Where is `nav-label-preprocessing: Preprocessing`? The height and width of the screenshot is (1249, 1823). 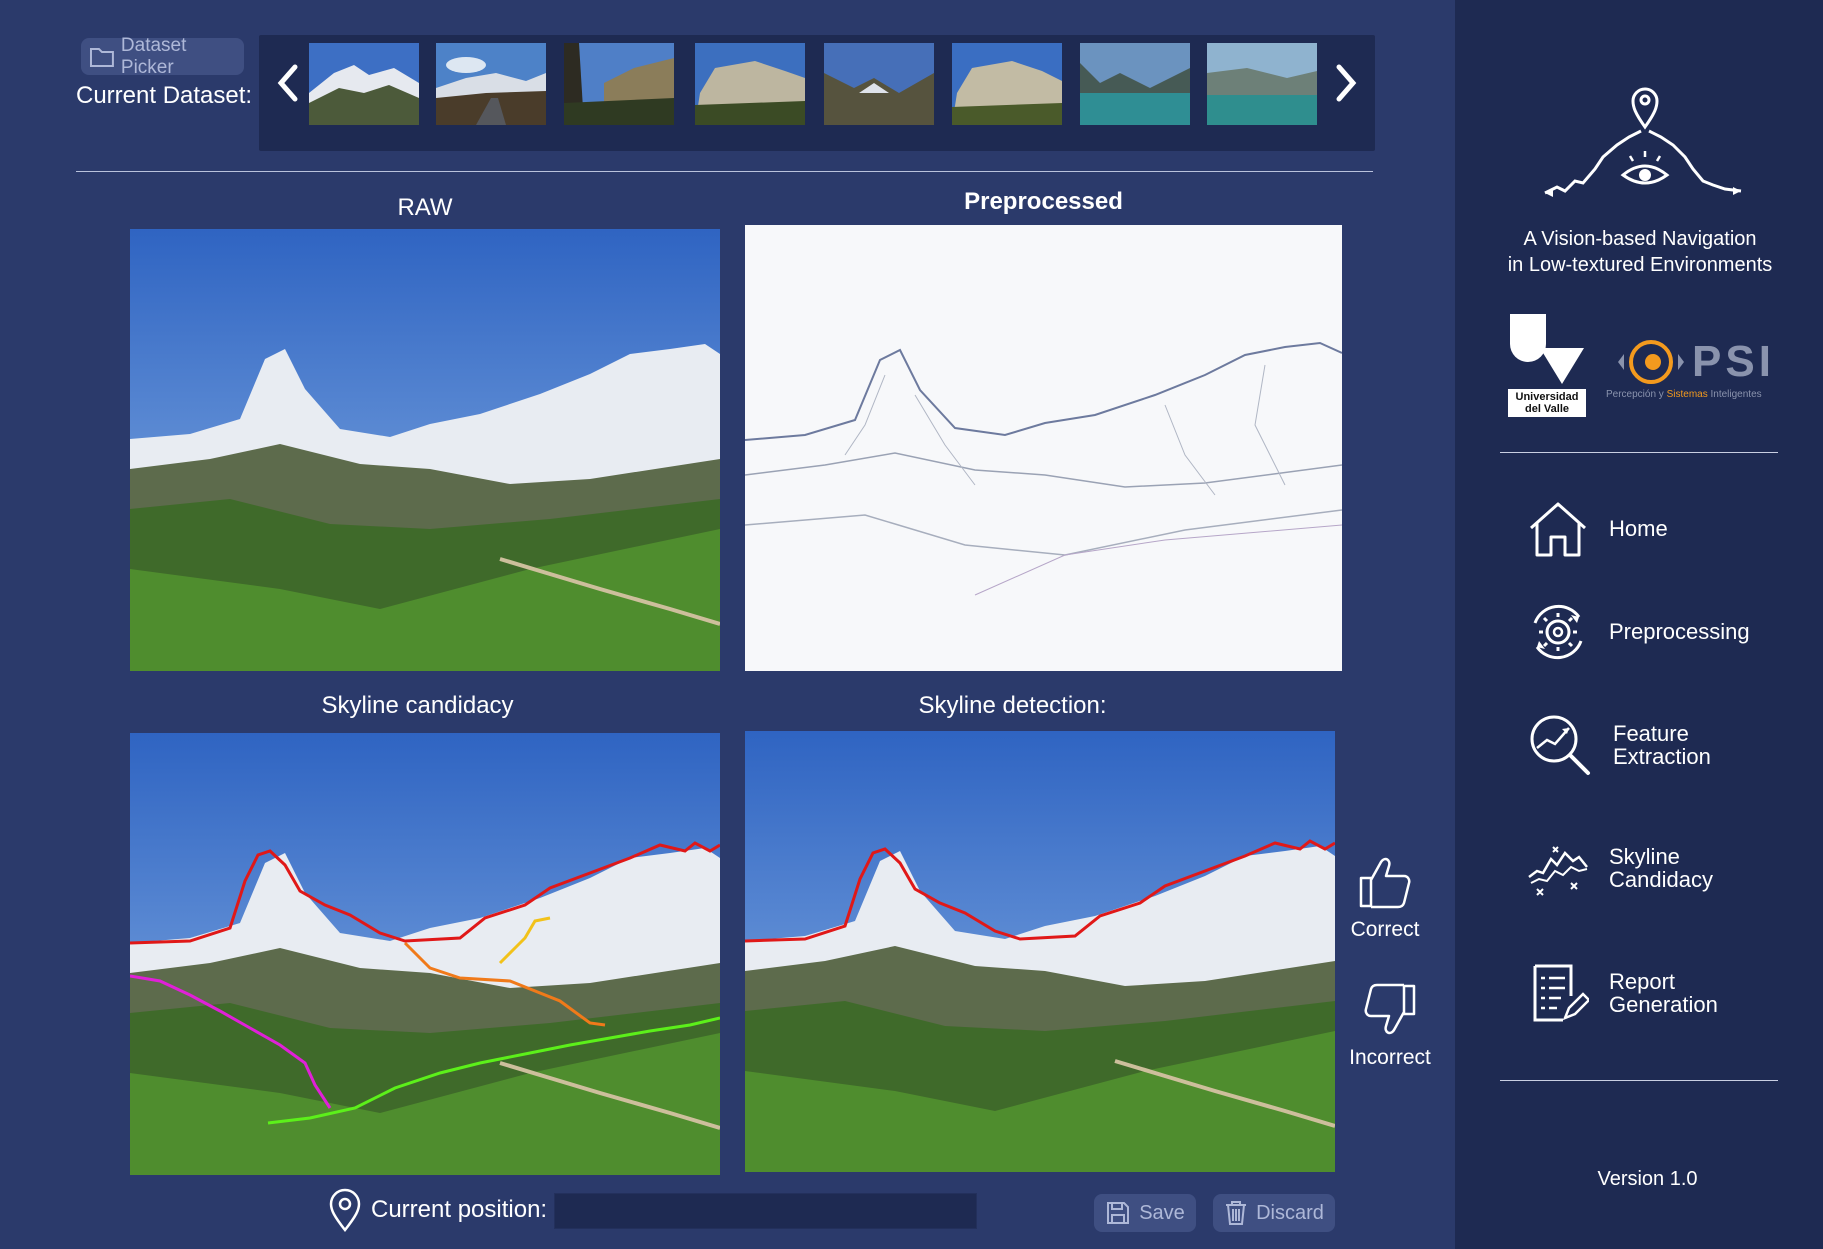 nav-label-preprocessing: Preprocessing is located at coordinates (1679, 631).